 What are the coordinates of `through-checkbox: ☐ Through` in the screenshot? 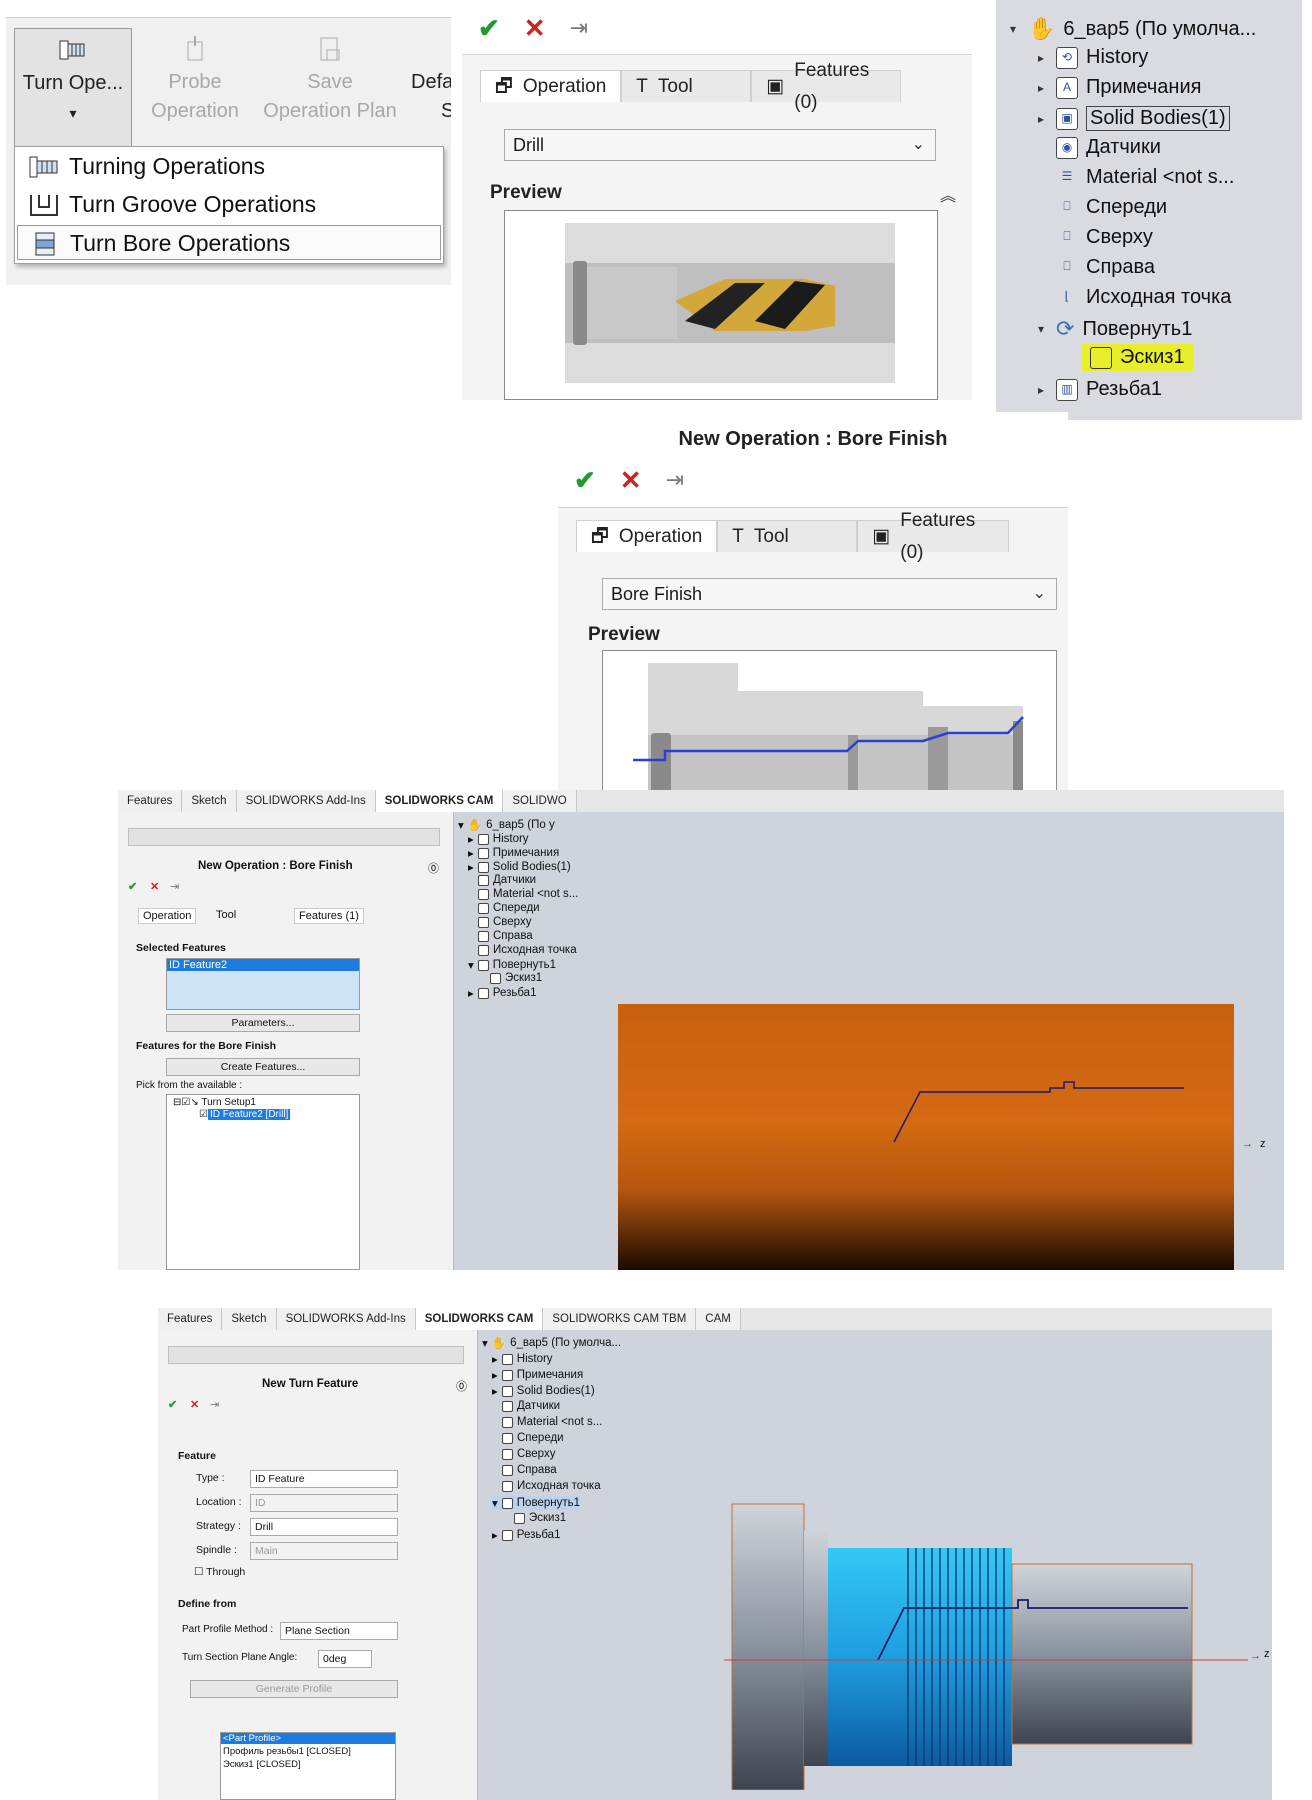 It's located at (219, 1572).